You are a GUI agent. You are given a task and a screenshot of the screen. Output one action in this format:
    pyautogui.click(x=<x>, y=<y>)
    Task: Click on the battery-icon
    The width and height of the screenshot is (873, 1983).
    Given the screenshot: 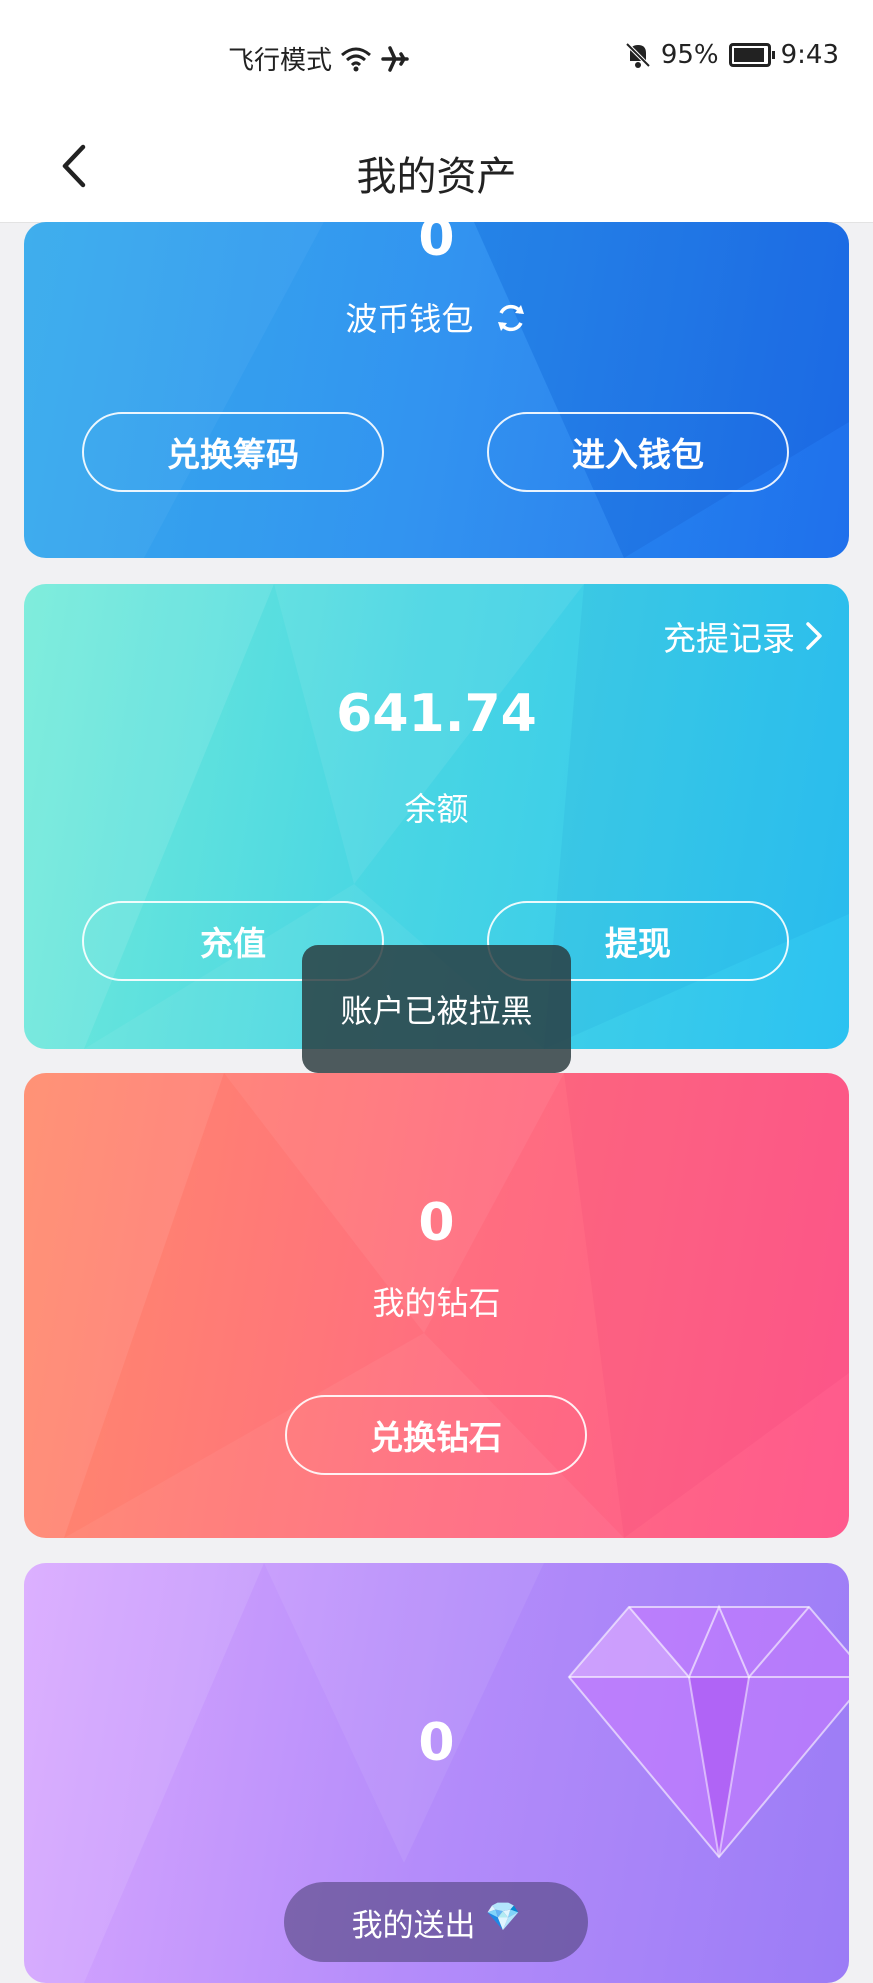 What is the action you would take?
    pyautogui.click(x=751, y=55)
    